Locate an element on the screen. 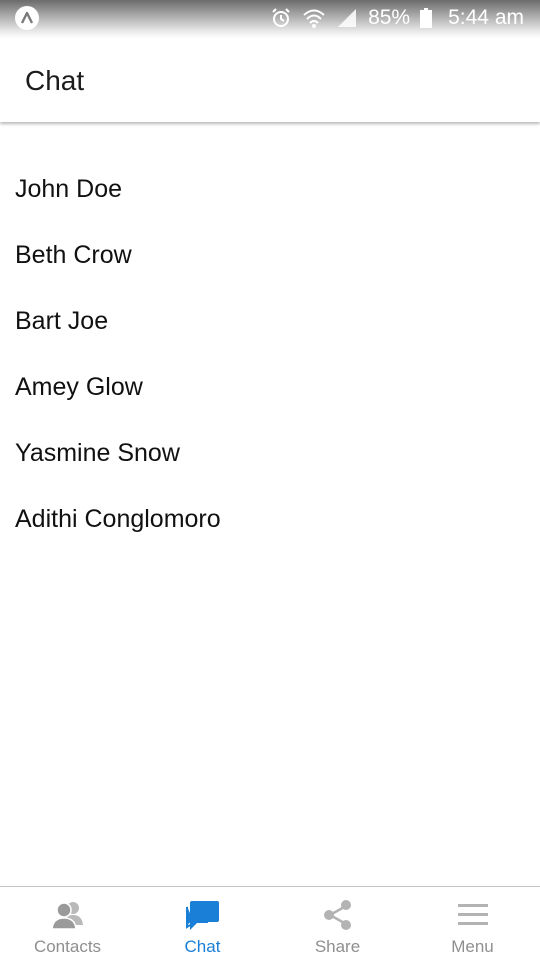  tab-menu: Menu is located at coordinates (472, 924).